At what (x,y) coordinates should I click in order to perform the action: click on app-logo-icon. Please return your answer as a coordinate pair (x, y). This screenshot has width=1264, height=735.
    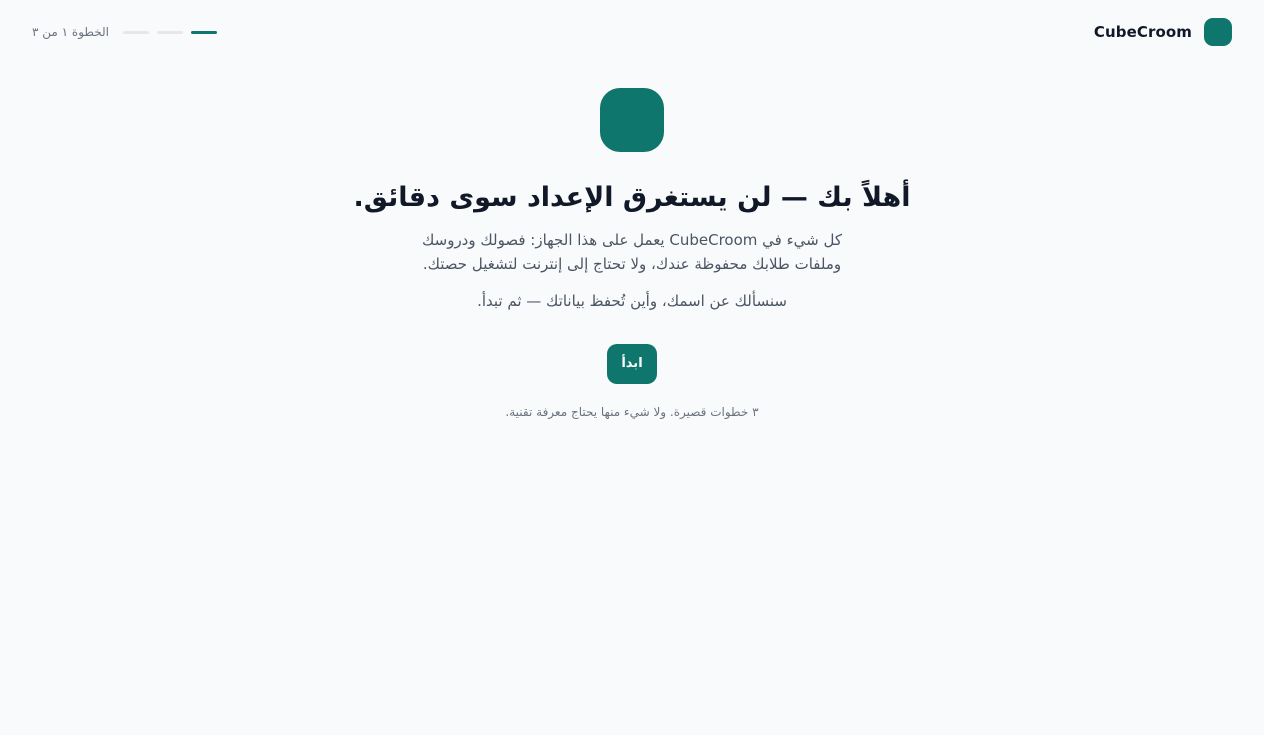
    Looking at the image, I should click on (1218, 32).